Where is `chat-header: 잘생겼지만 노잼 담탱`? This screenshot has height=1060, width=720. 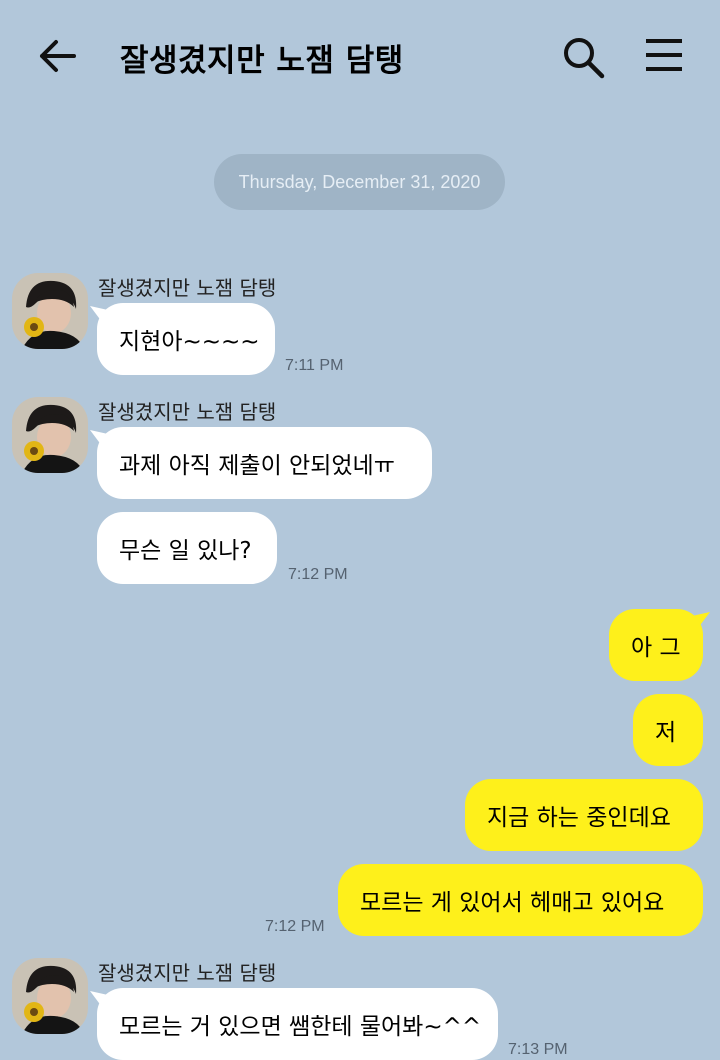
chat-header: 잘생겼지만 노잼 담탱 is located at coordinates (360, 56).